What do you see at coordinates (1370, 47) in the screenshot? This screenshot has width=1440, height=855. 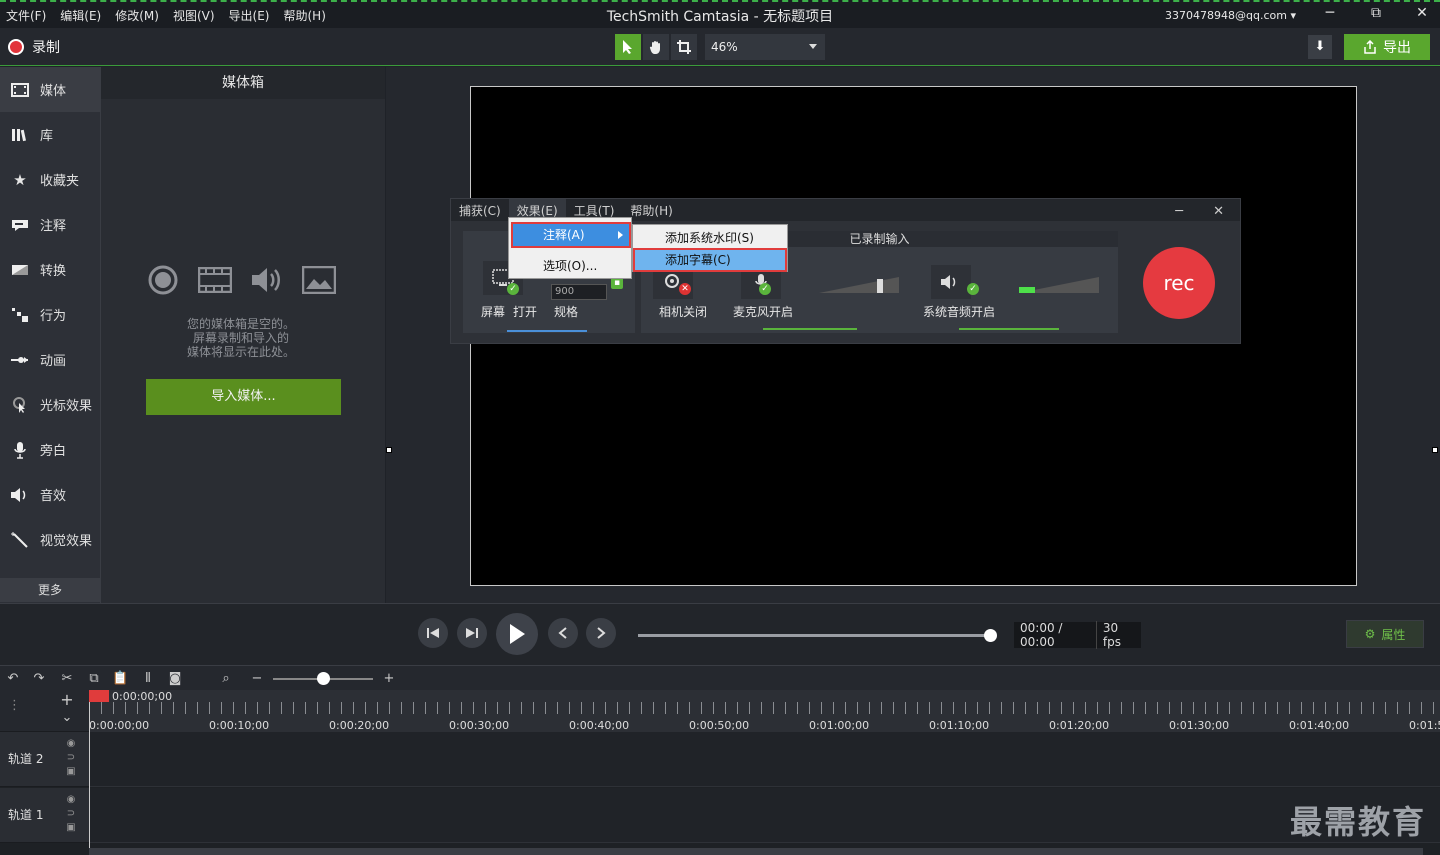 I see `share-icon` at bounding box center [1370, 47].